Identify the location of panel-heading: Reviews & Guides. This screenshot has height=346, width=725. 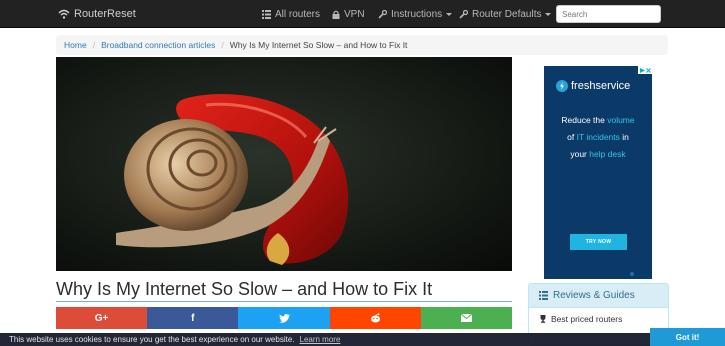
(598, 296).